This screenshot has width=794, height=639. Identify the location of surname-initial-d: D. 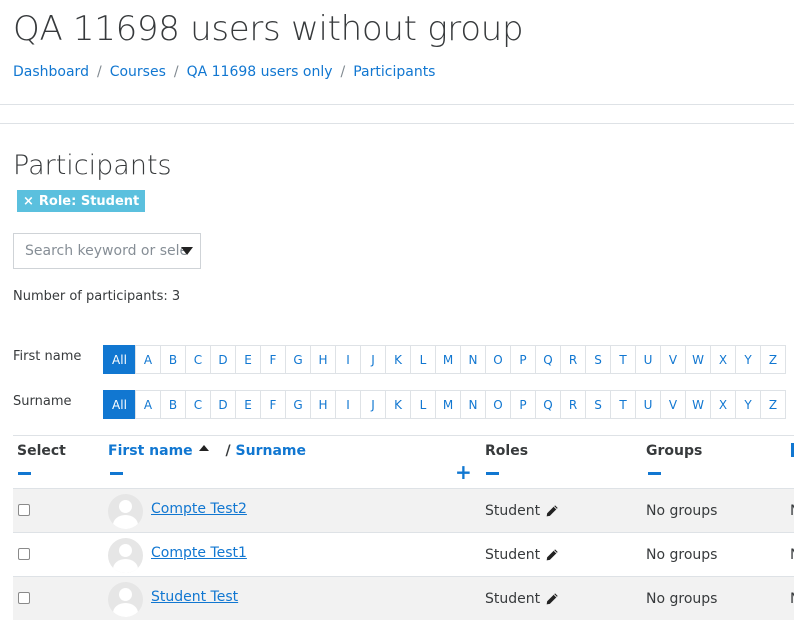
(223, 404).